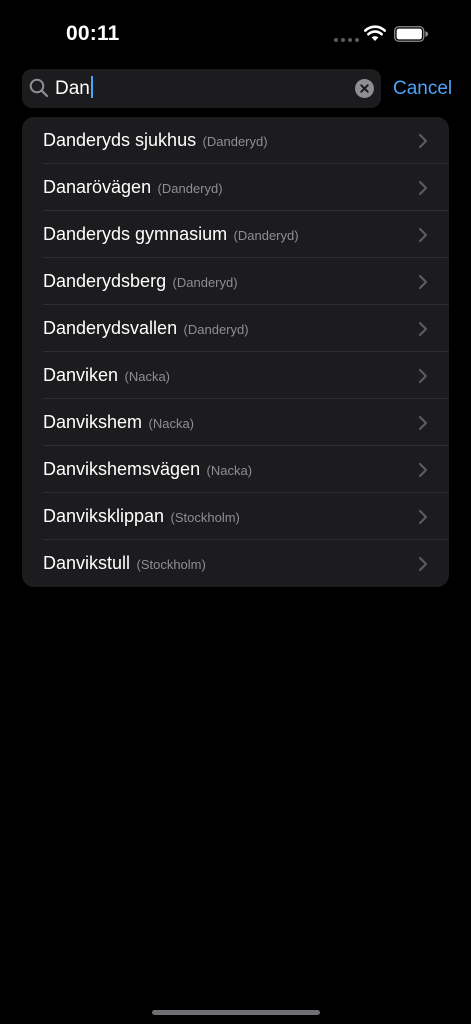 Image resolution: width=471 pixels, height=1024 pixels. Describe the element at coordinates (411, 34) in the screenshot. I see `battery-icon` at that location.